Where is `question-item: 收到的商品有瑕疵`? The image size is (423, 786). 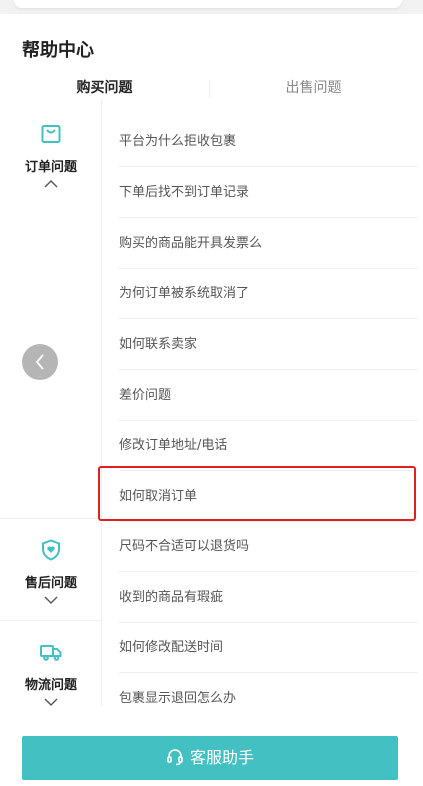 question-item: 收到的商品有瑕疵 is located at coordinates (260, 597).